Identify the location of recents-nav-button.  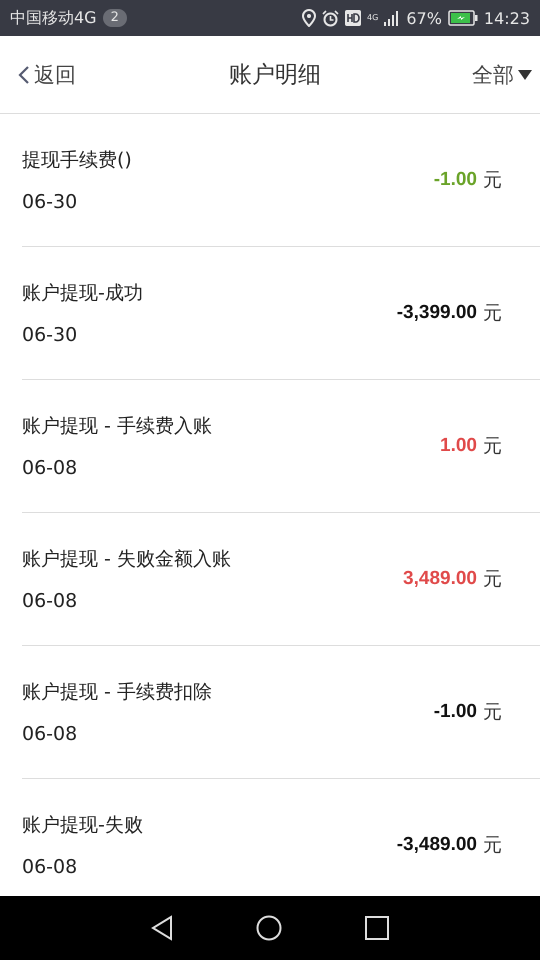
(376, 928).